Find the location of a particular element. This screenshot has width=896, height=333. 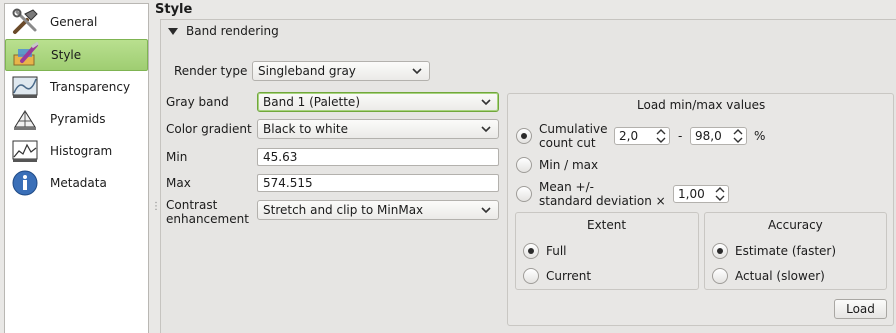

load-minmax-title: Load min/max values is located at coordinates (701, 105).